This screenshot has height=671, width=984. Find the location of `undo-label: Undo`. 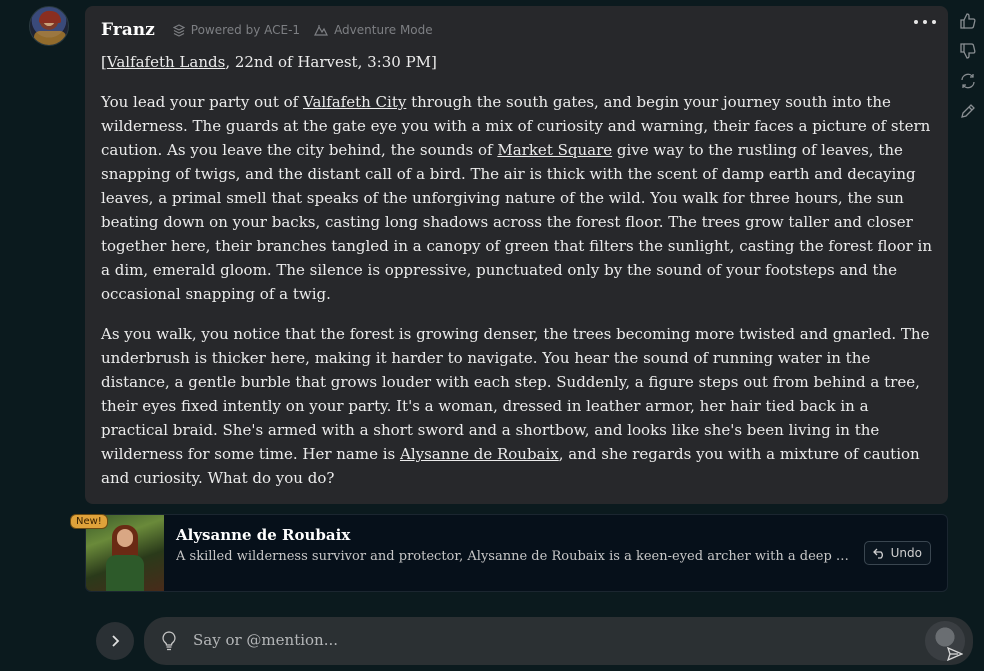

undo-label: Undo is located at coordinates (906, 553).